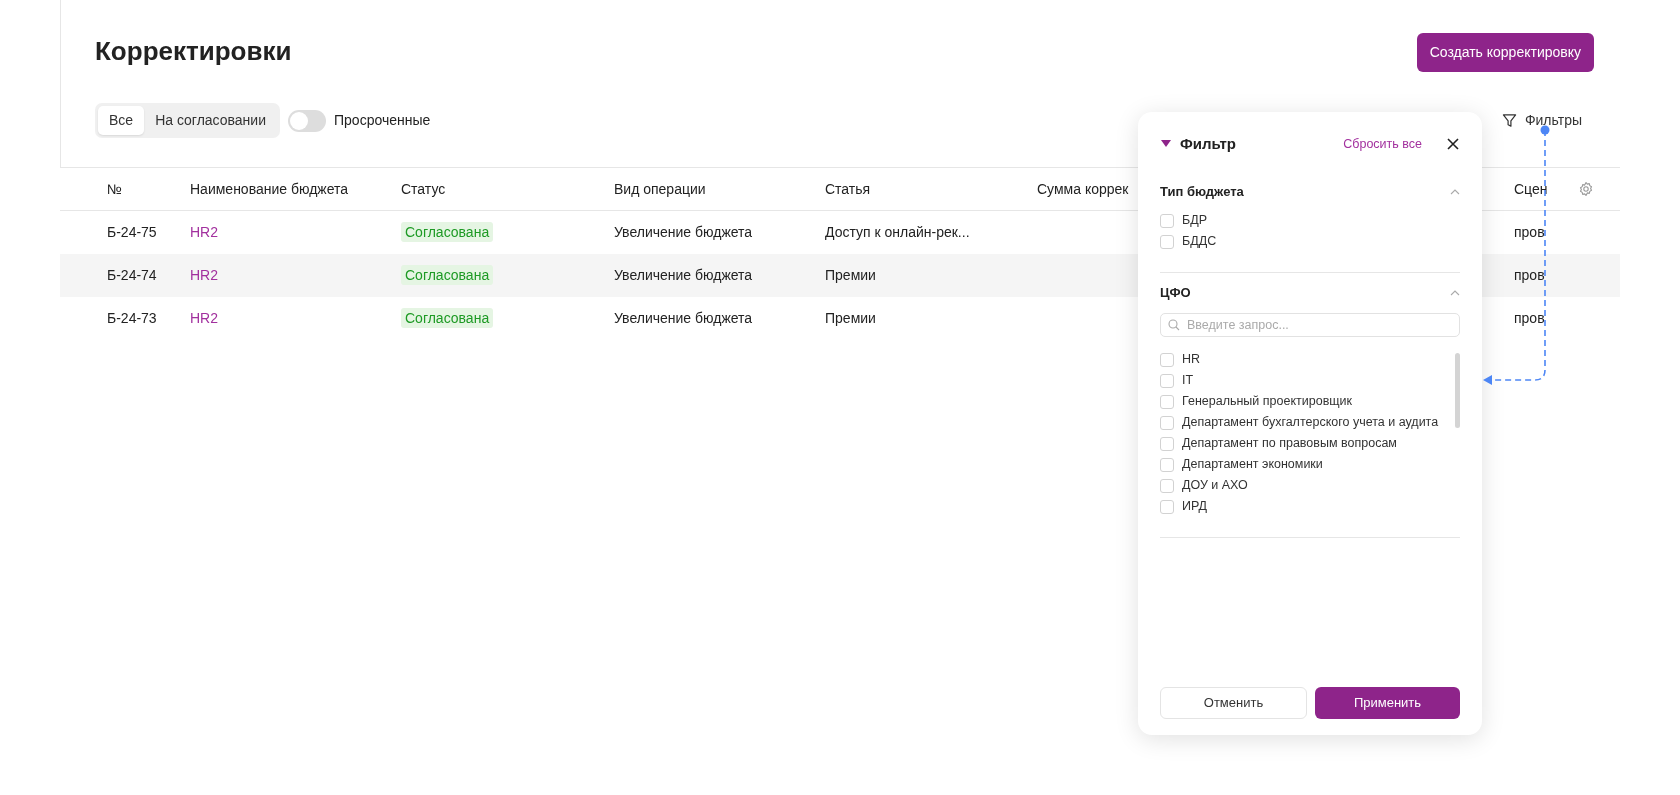  Describe the element at coordinates (1310, 241) in the screenshot. I see `checkbox-option: БДДС` at that location.